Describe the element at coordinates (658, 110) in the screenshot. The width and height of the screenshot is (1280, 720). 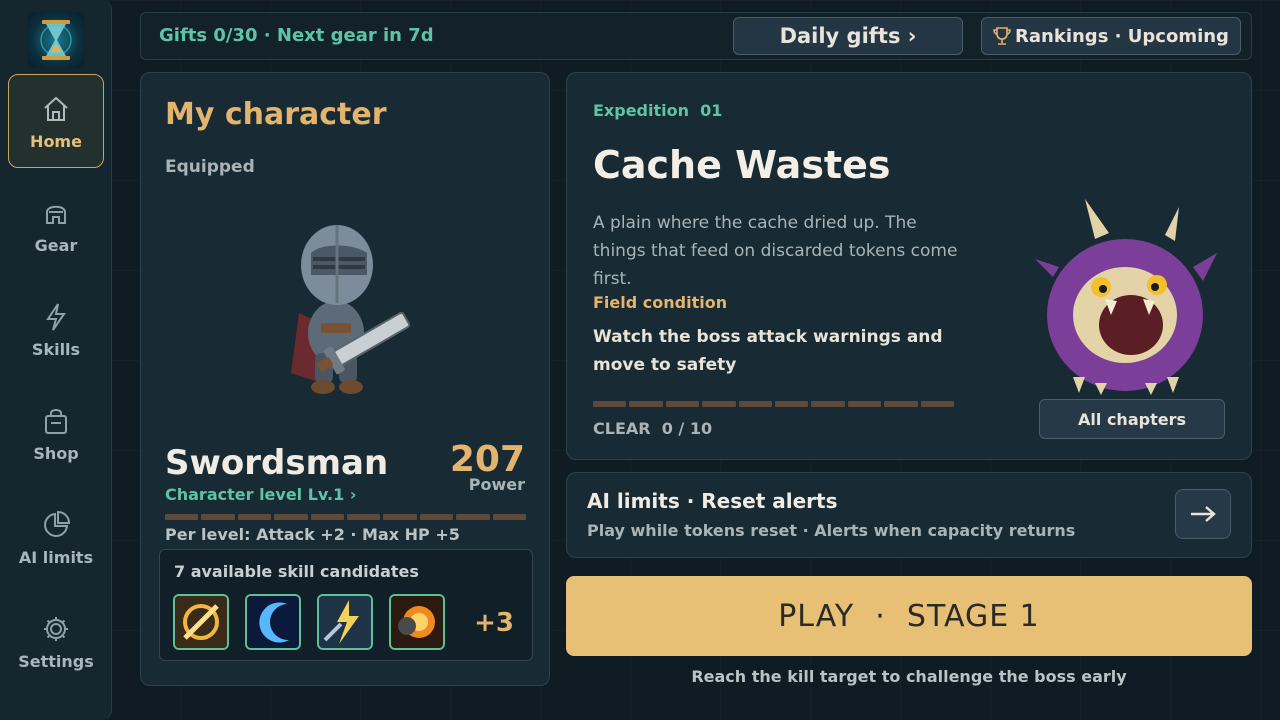
I see `expedition-number: Expedition 01` at that location.